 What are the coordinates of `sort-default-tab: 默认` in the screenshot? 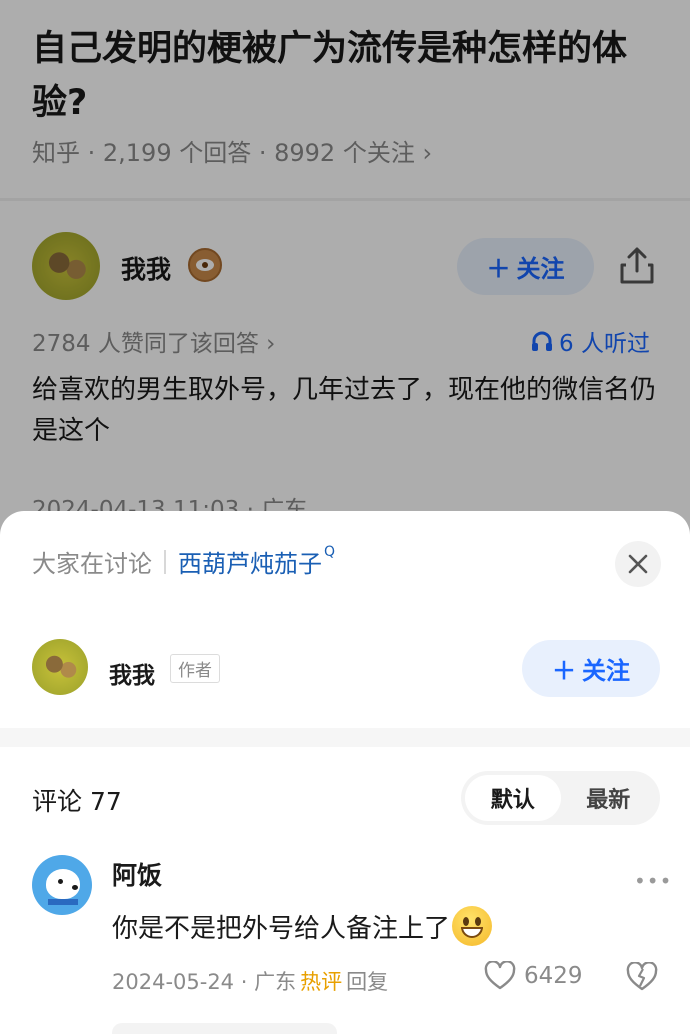 It's located at (513, 798).